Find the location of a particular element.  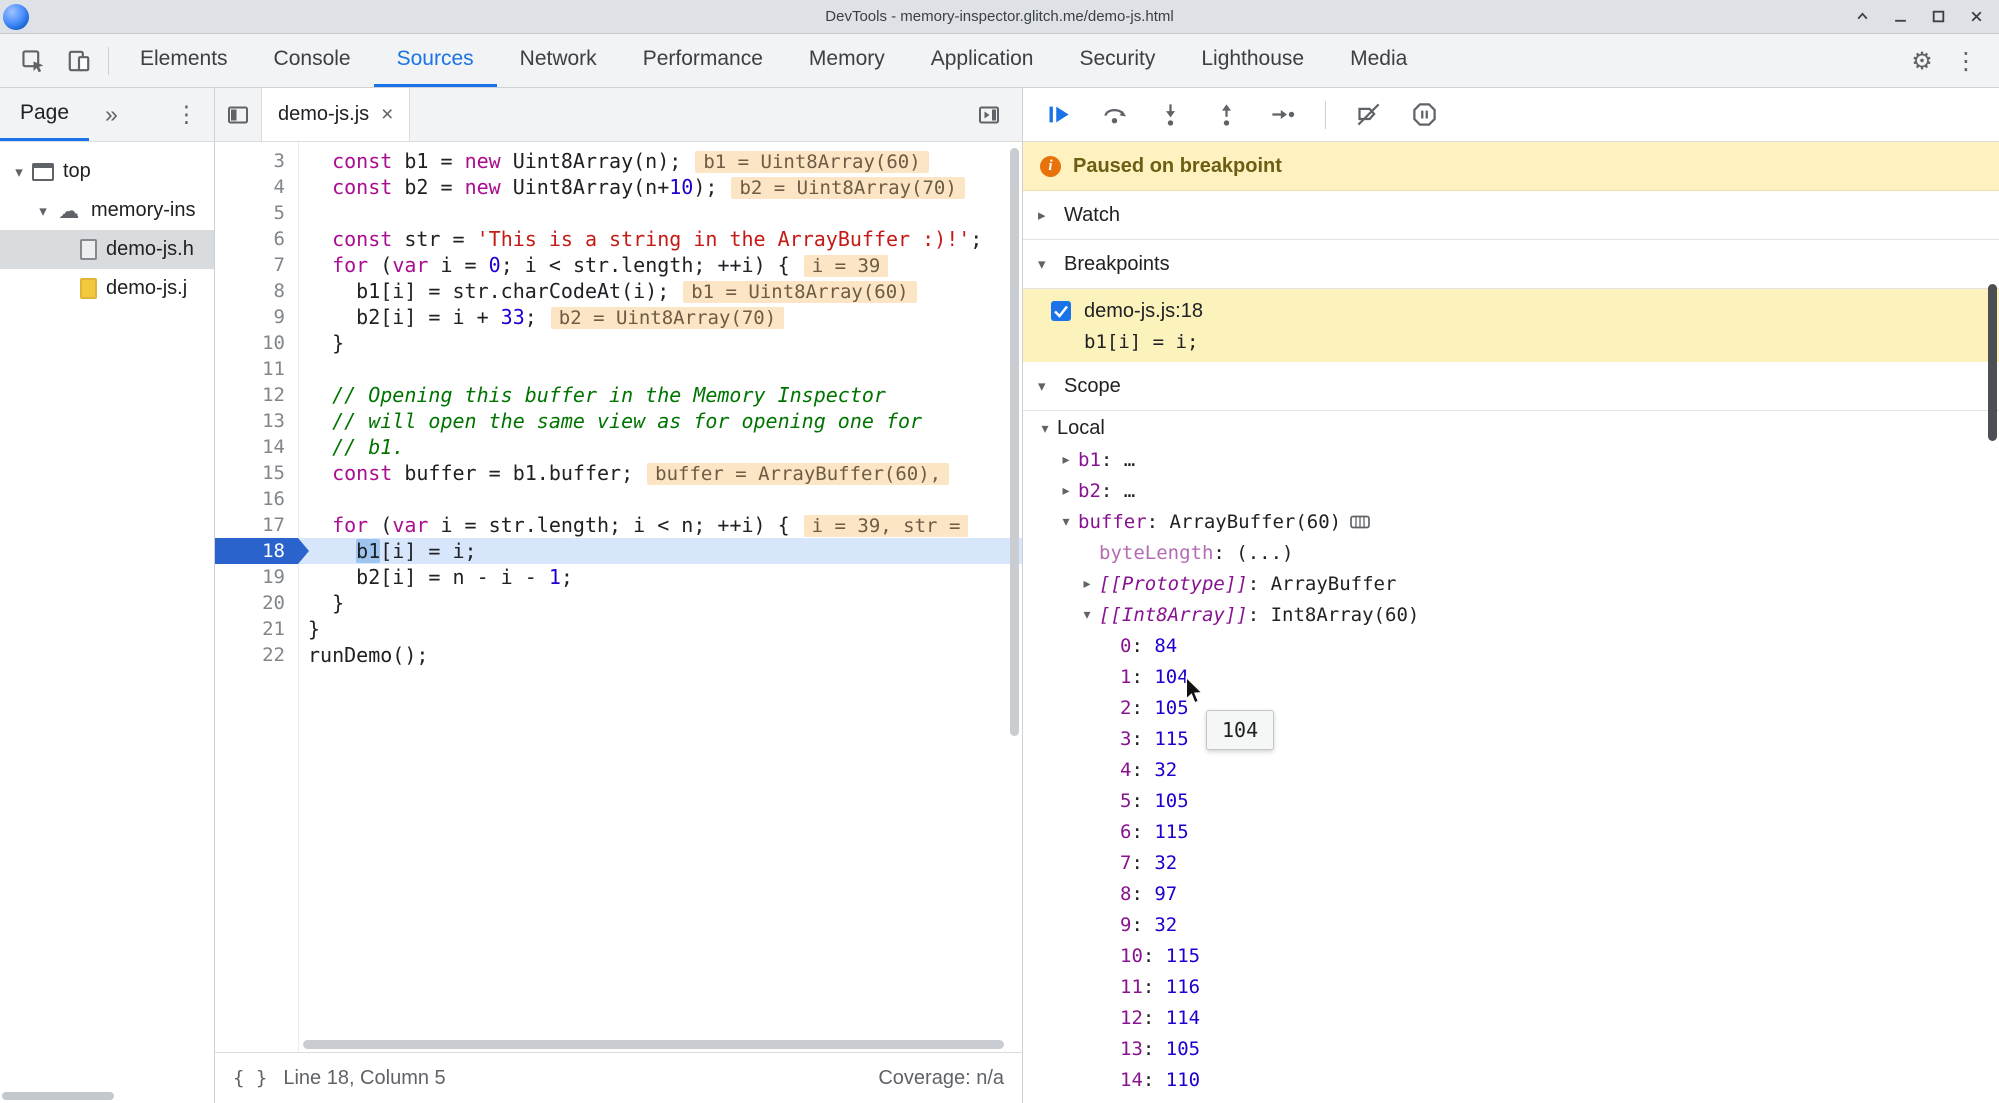

scope-row-13: 13: 105 is located at coordinates (1511, 1048).